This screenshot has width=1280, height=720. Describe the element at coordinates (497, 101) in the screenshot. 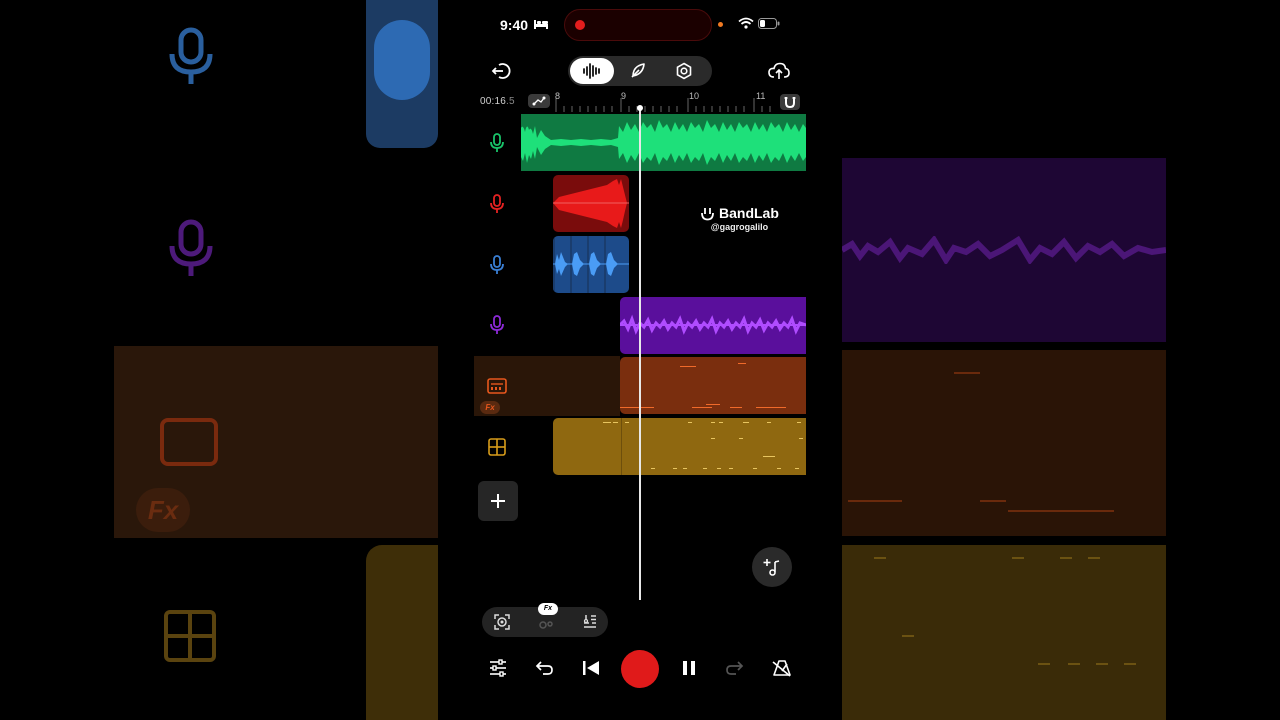

I see `playhead-position: 00:16.5` at that location.